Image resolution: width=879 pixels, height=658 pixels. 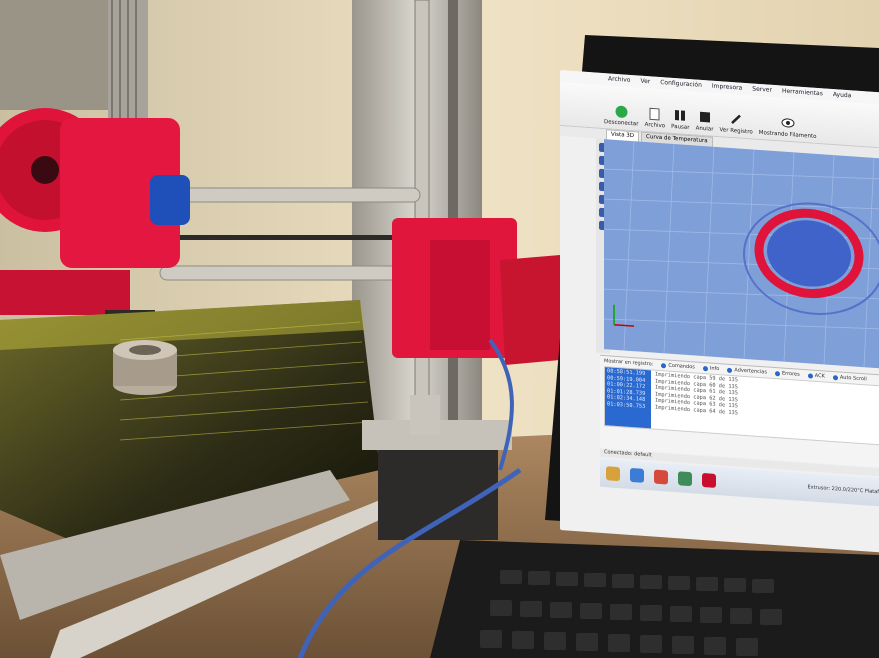 What do you see at coordinates (787, 374) in the screenshot?
I see `filter-errors: Errores` at bounding box center [787, 374].